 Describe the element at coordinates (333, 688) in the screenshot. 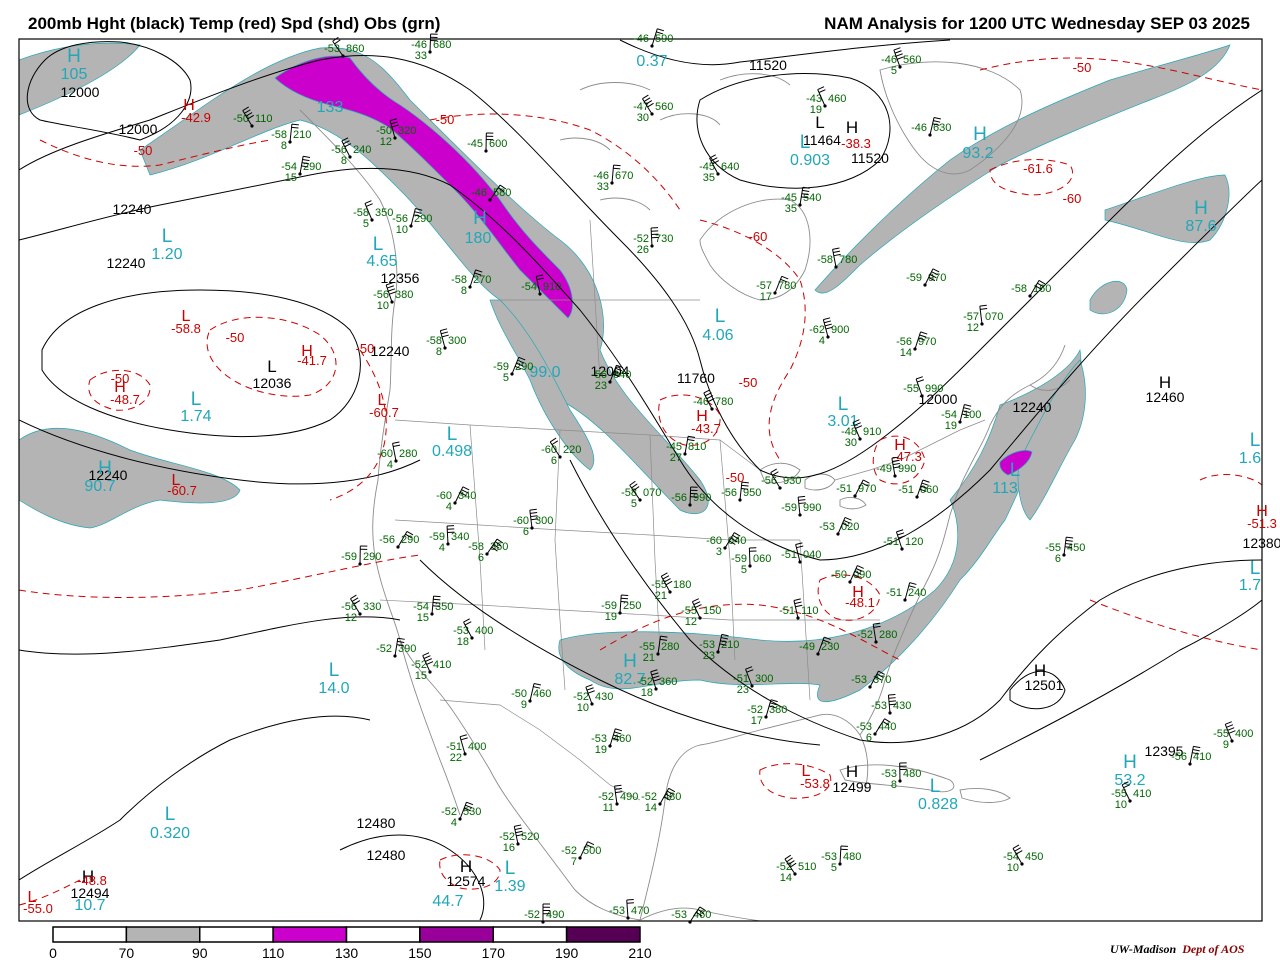

I see `speed-label: 14.0` at that location.